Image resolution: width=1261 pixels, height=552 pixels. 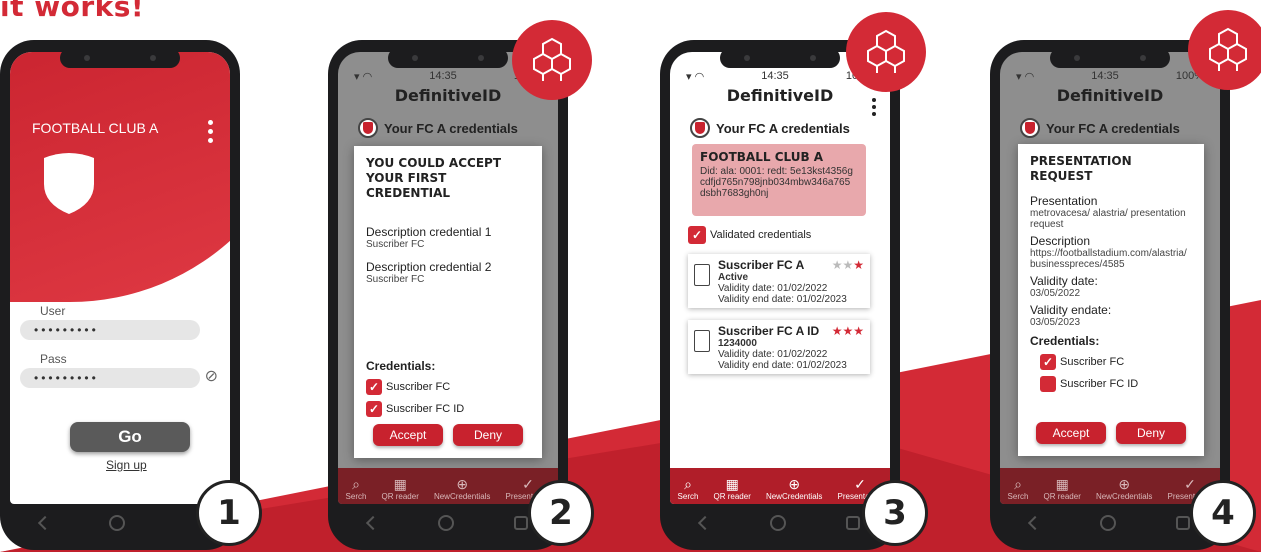 What do you see at coordinates (211, 376) in the screenshot?
I see `hide-password-icon: ⊘` at bounding box center [211, 376].